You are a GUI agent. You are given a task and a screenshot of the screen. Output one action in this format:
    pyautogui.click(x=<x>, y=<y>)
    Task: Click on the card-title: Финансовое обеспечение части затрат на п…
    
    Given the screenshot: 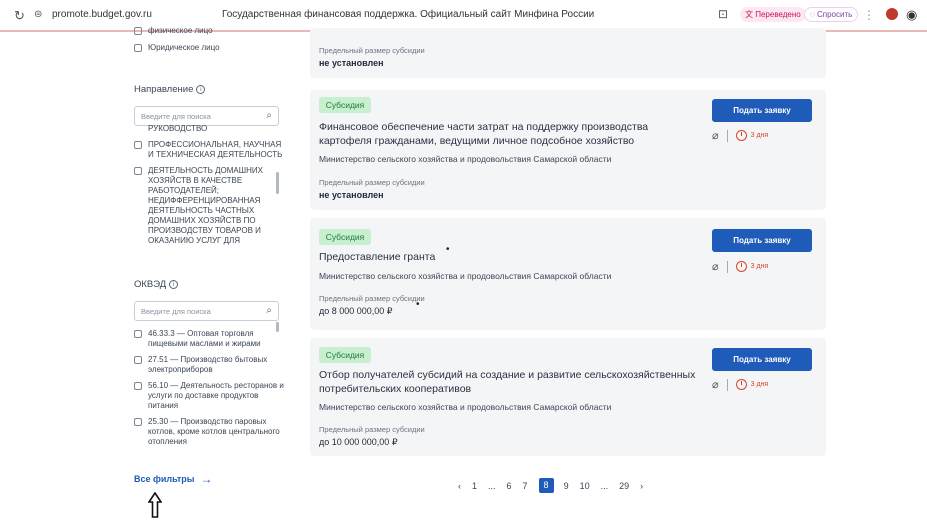 What is the action you would take?
    pyautogui.click(x=509, y=134)
    